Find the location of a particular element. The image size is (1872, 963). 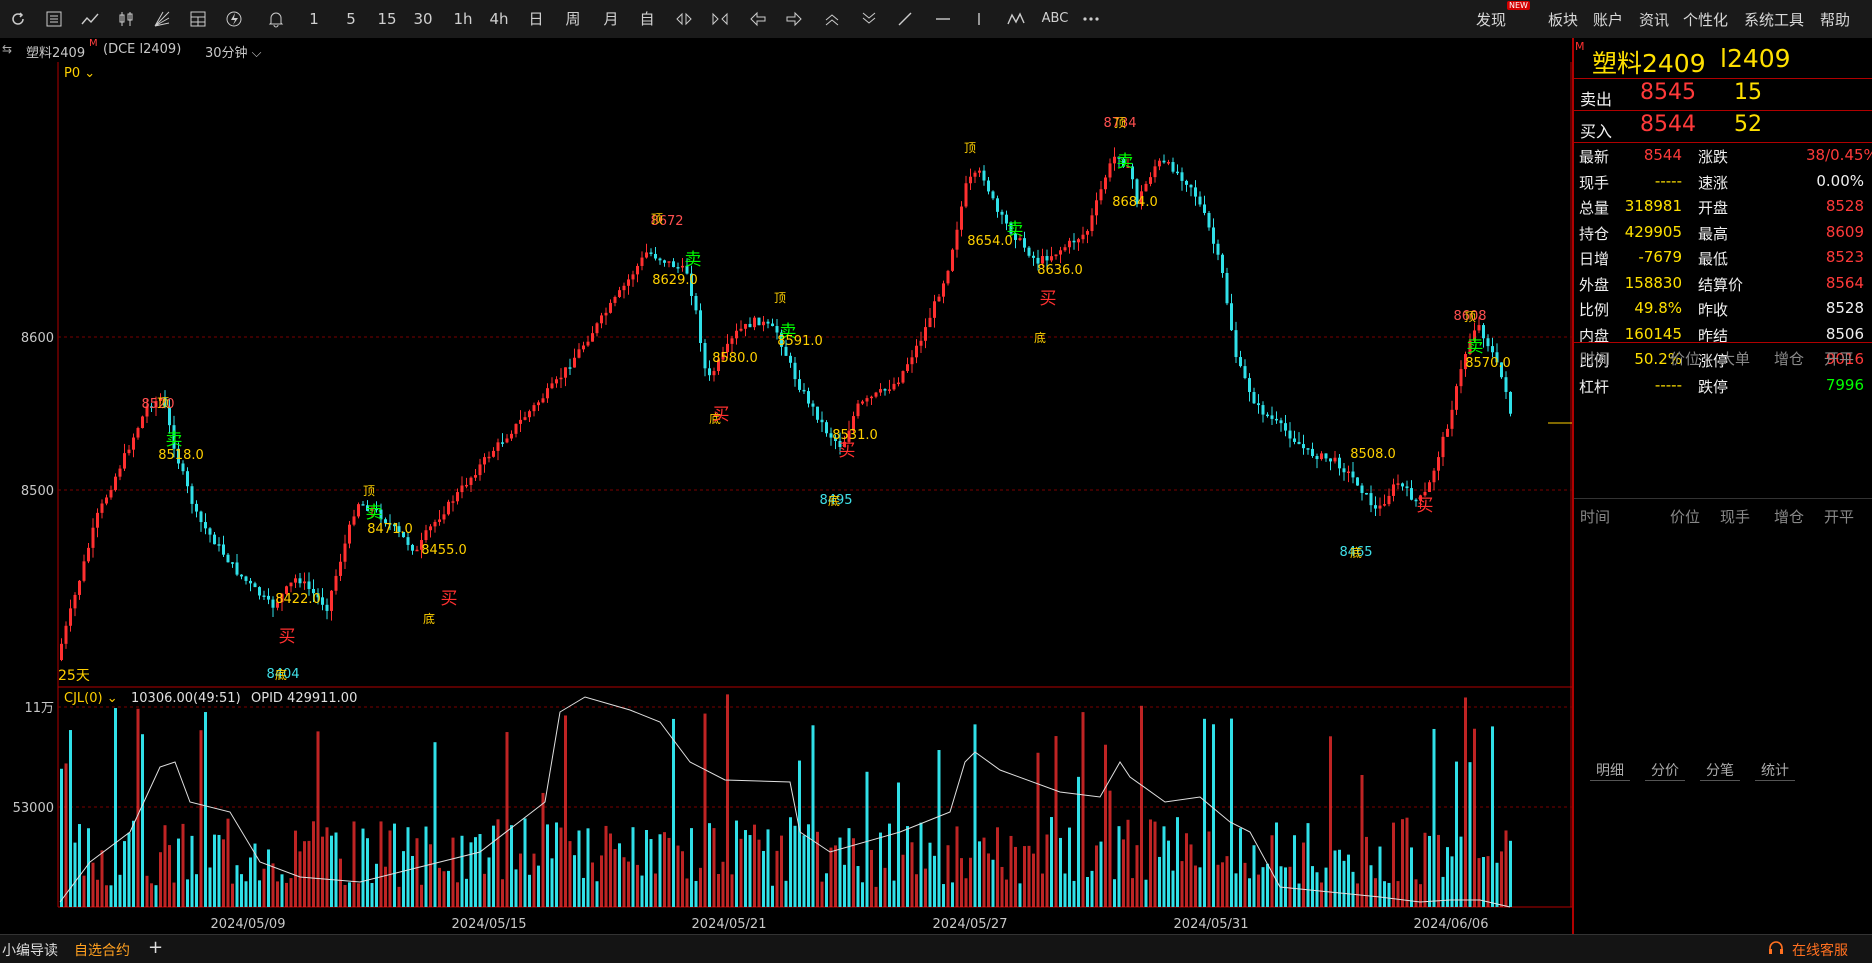

signal-top: 顶 is located at coordinates (1470, 317).